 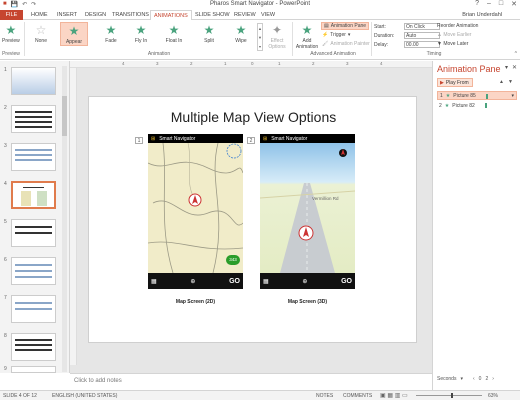 I want to click on map-2d: 343, so click(x=195, y=208).